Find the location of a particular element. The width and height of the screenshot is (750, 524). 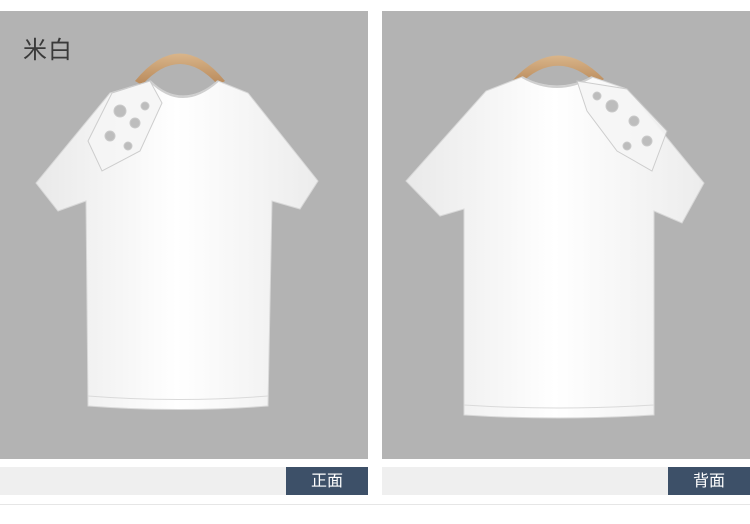

hanger-shape is located at coordinates (180, 69).